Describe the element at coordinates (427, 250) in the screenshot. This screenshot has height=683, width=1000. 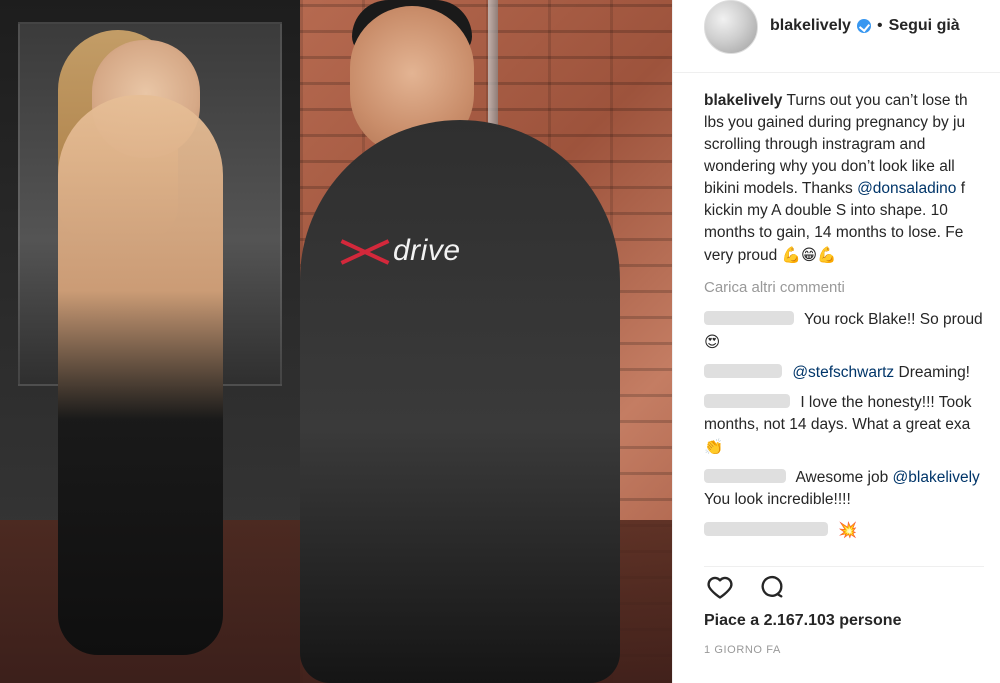
I see `shirt-logo-text: drive` at that location.